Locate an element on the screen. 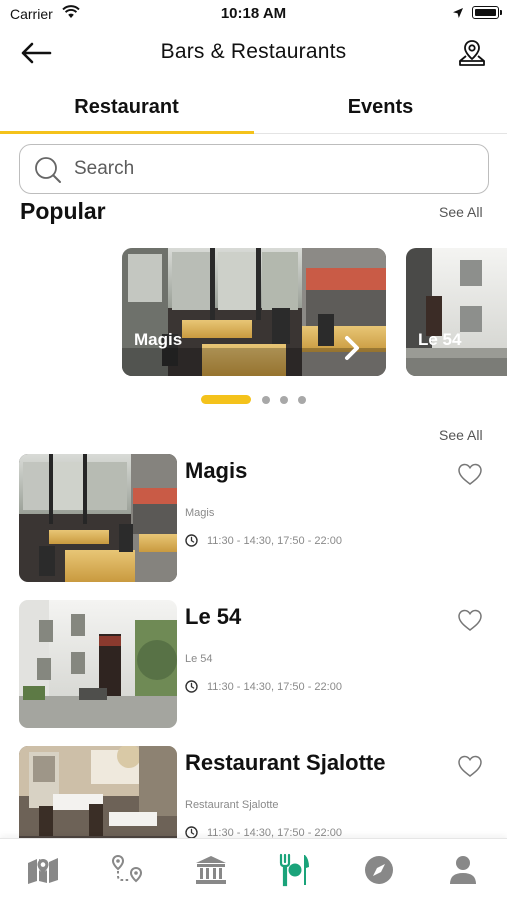  restaurant-name: Le 54 is located at coordinates (213, 616).